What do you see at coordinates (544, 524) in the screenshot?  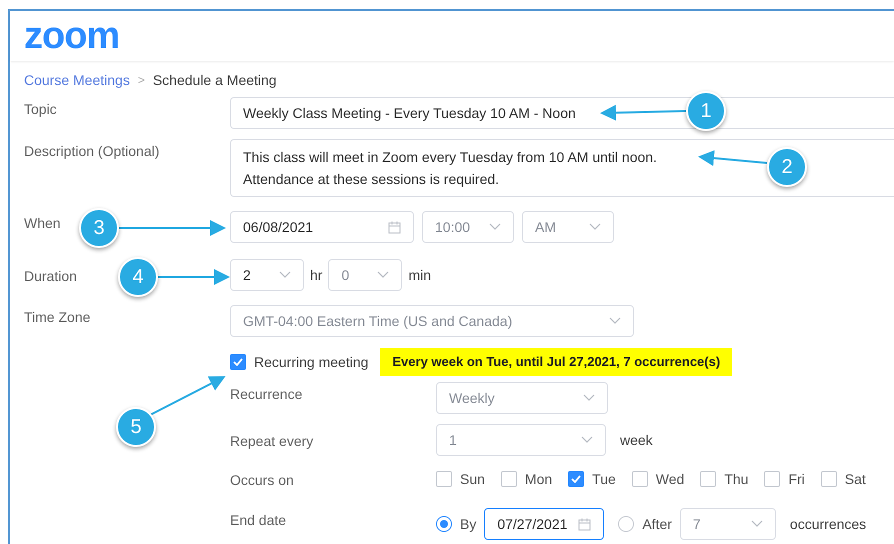 I see `date-field: 07/27/2021` at bounding box center [544, 524].